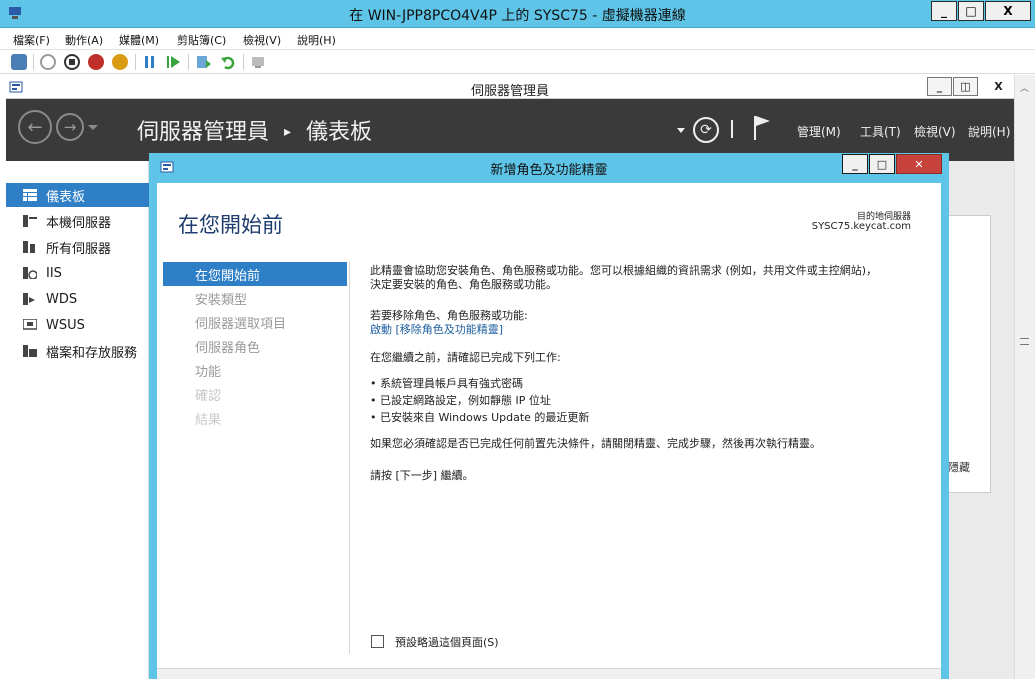 The image size is (1035, 679). Describe the element at coordinates (880, 131) in the screenshot. I see `menu-tools: 工具(T)` at that location.